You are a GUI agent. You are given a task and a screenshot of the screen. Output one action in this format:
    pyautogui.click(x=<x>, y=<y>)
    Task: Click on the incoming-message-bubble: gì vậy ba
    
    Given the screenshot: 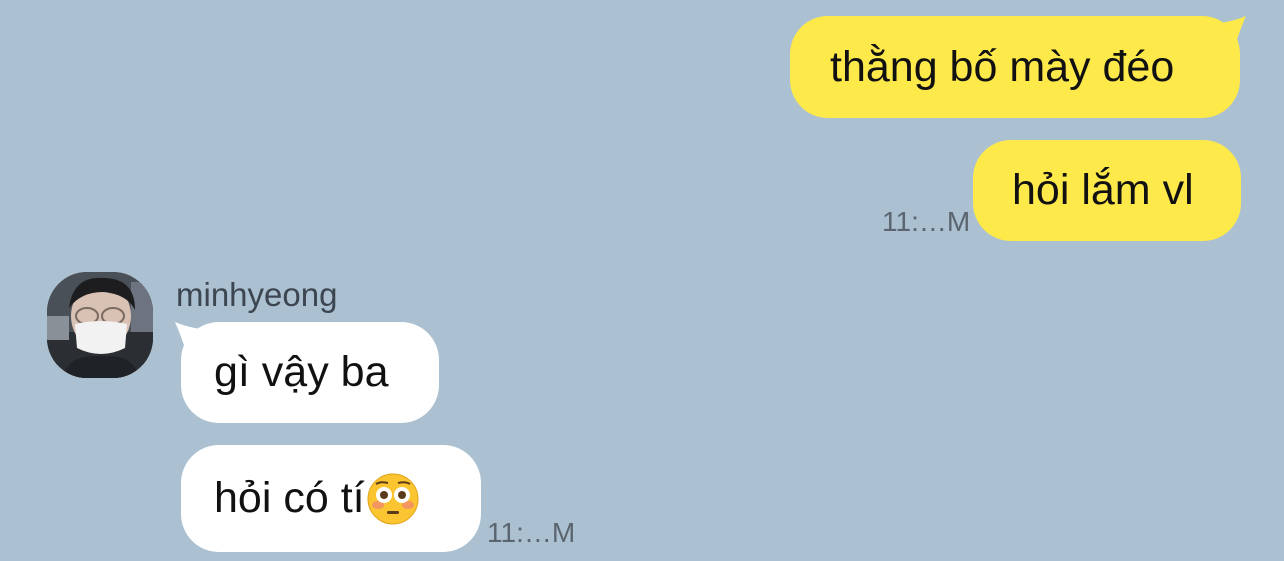 What is the action you would take?
    pyautogui.click(x=310, y=372)
    